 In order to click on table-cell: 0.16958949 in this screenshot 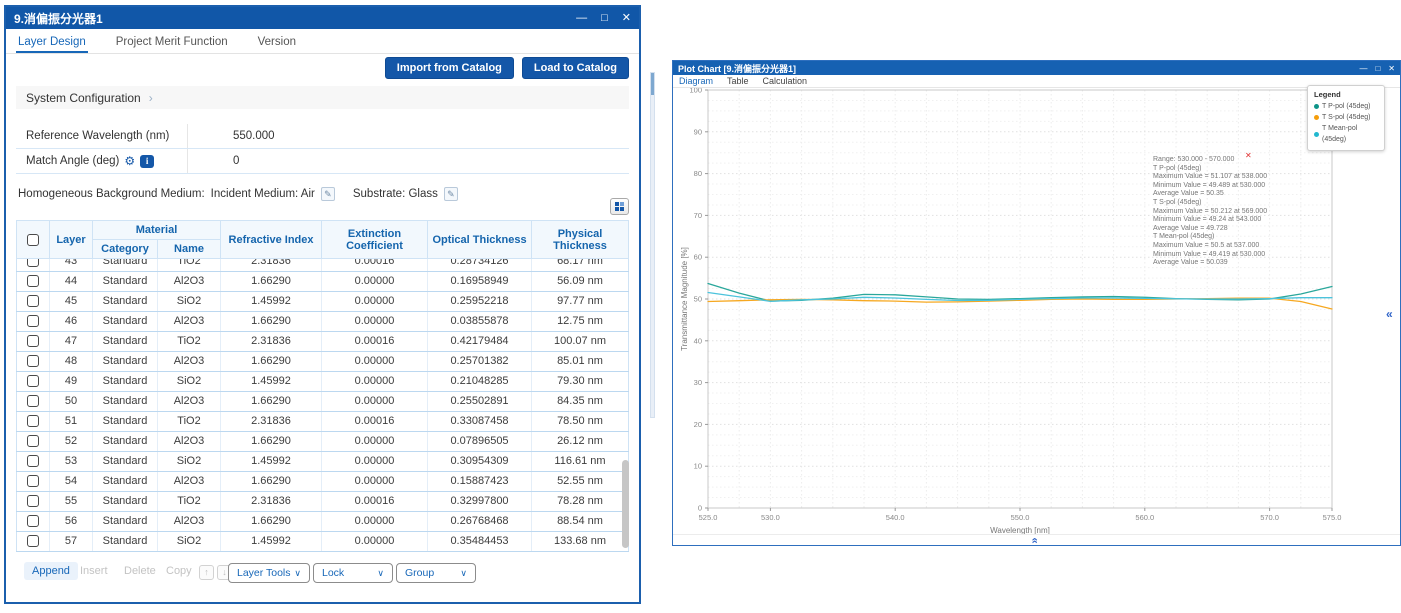, I will do `click(479, 281)`.